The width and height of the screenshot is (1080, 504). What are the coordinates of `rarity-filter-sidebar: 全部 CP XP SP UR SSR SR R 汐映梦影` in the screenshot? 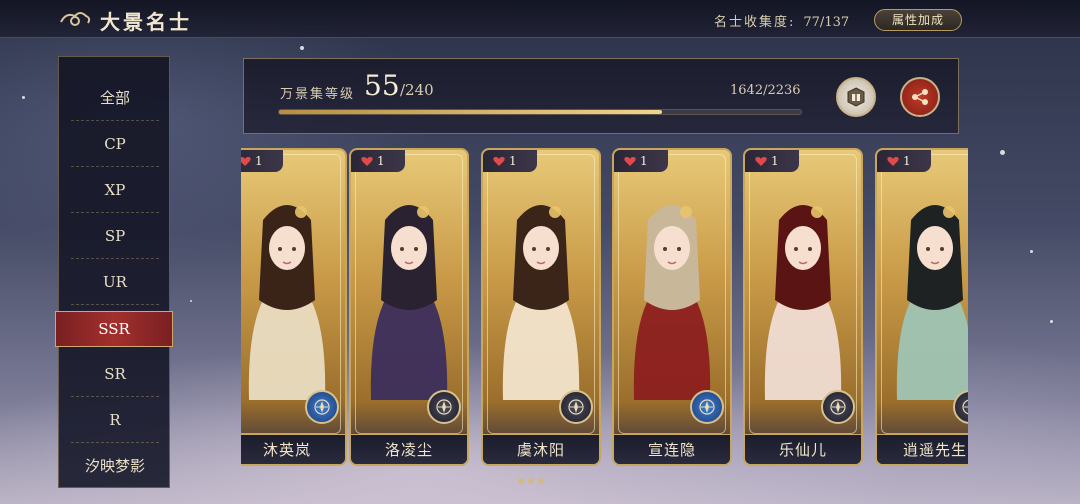 It's located at (114, 272).